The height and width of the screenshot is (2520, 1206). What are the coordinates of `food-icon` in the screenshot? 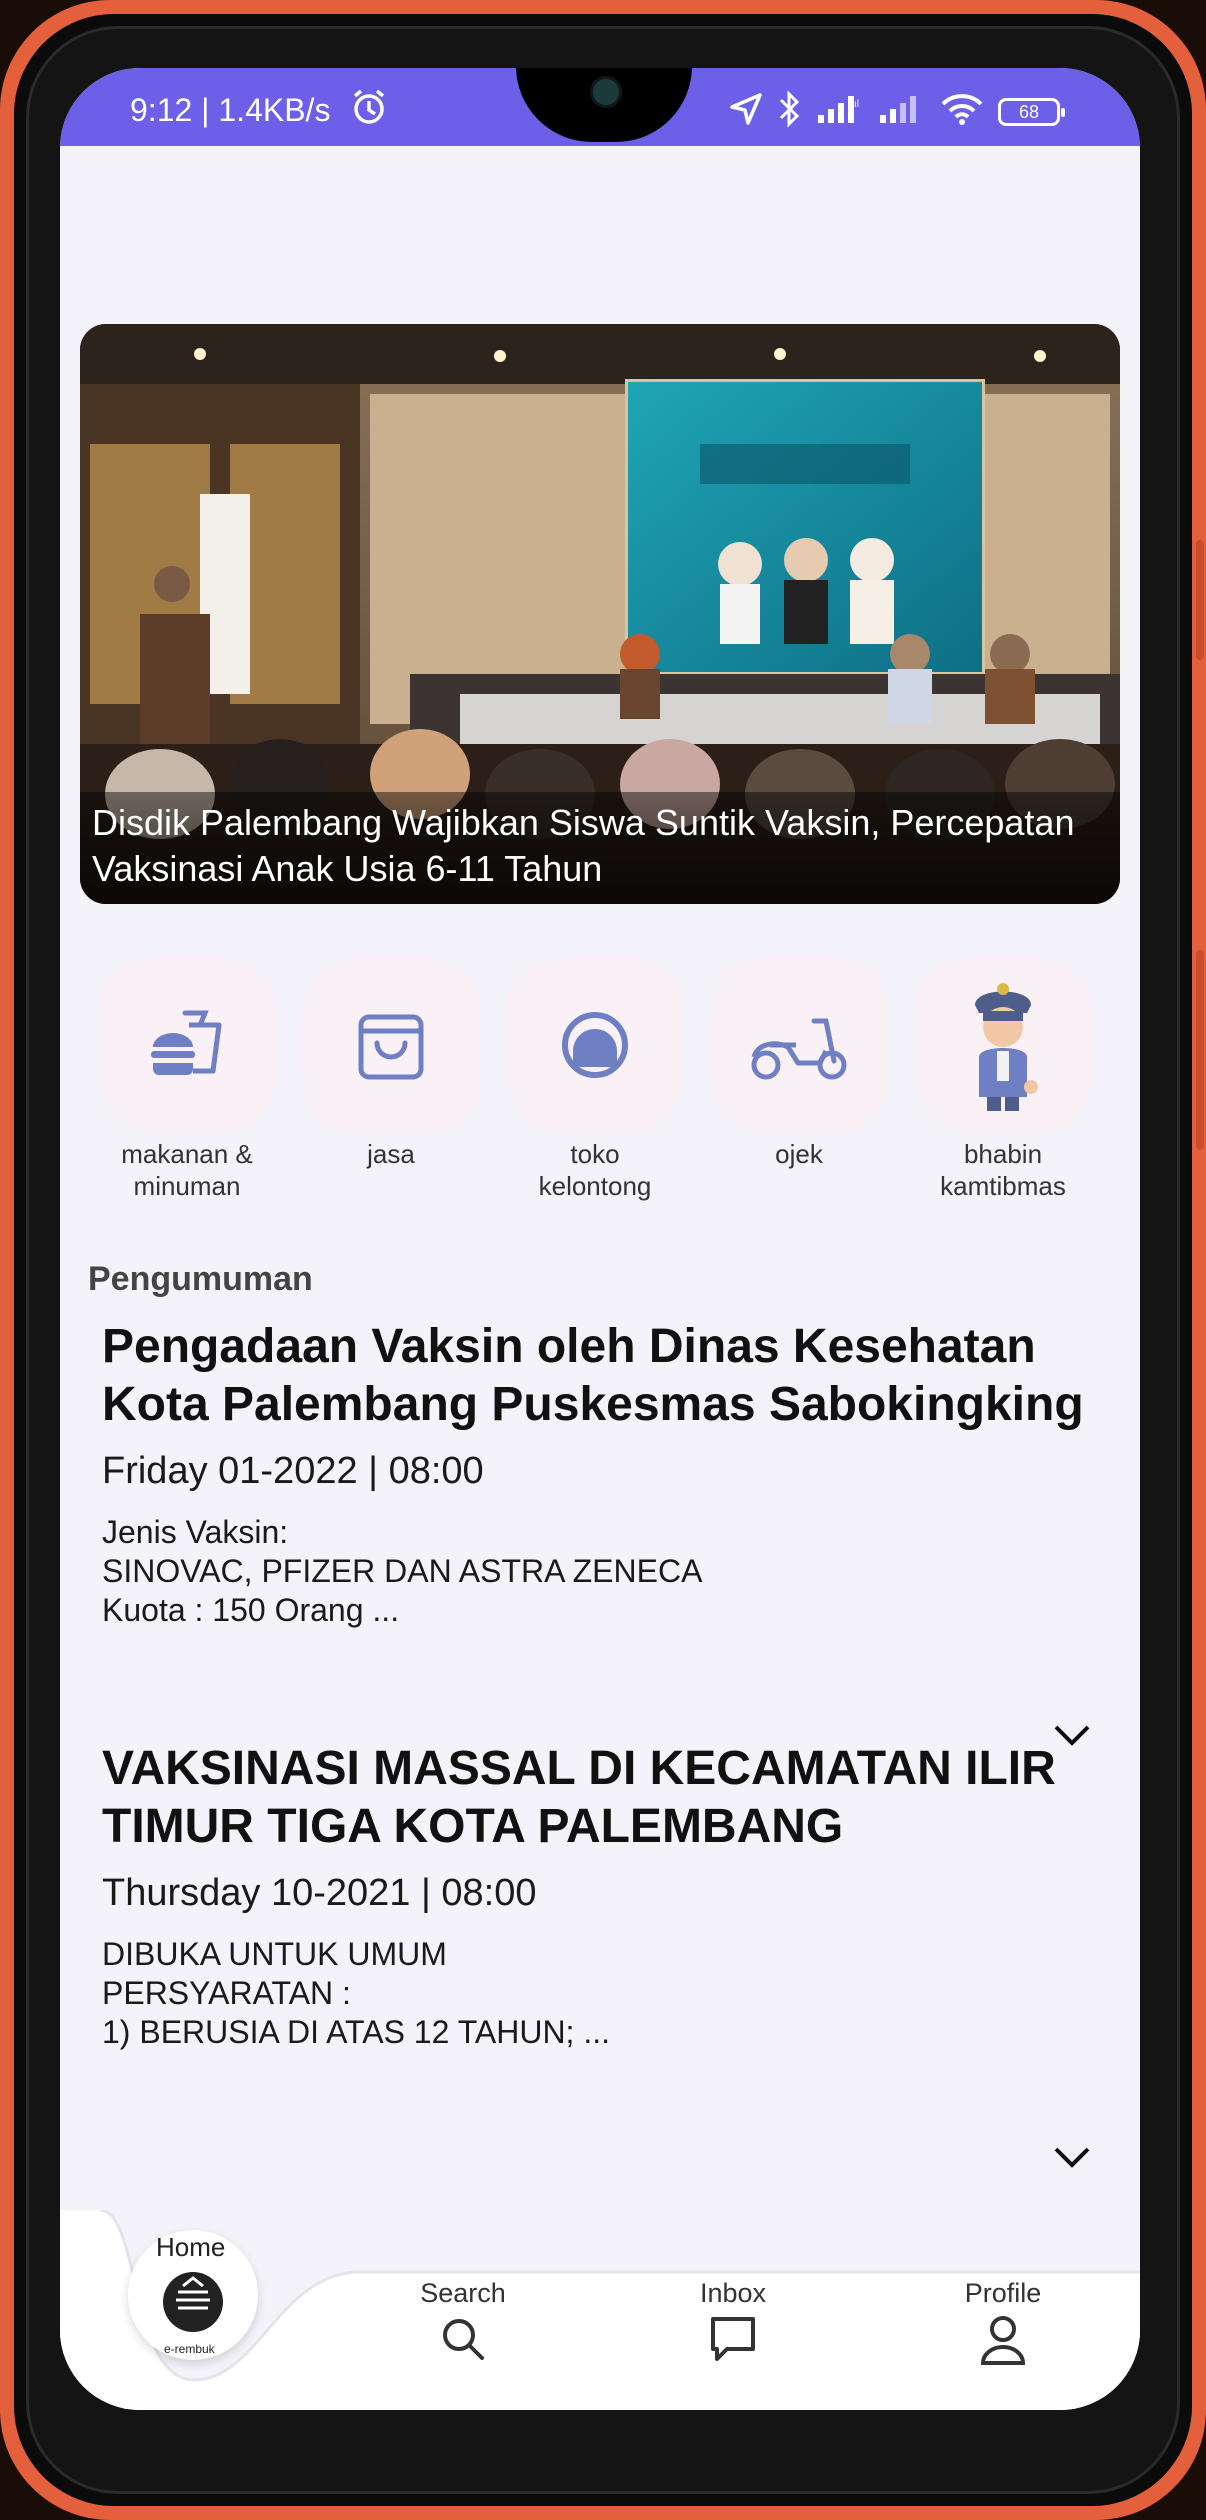 It's located at (187, 1045).